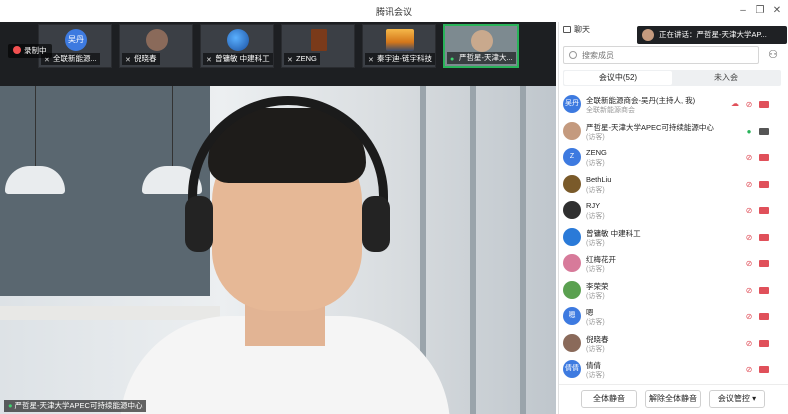 Image resolution: width=788 pixels, height=414 pixels. What do you see at coordinates (670, 186) in the screenshot?
I see `participant-row: BethLiu (访客) ⊘` at bounding box center [670, 186].